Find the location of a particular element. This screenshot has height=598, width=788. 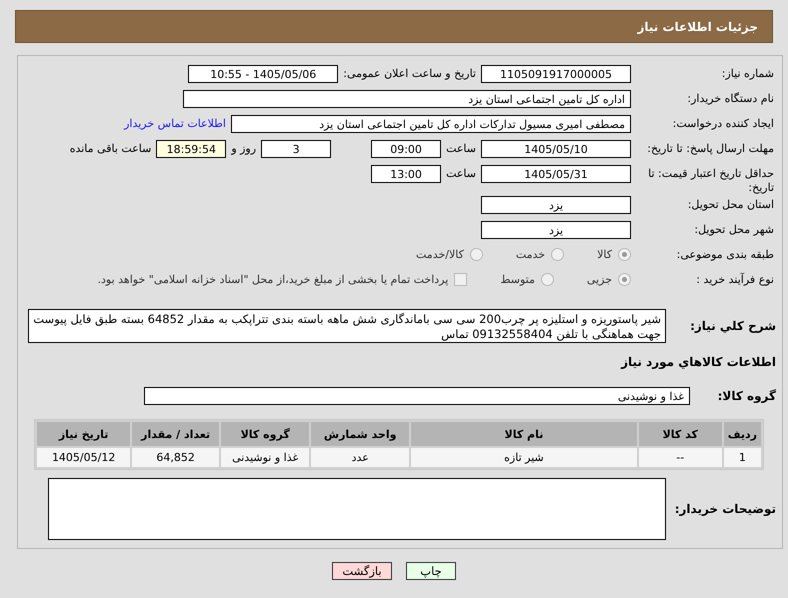

field-label: ایجاد کننده درخواست: is located at coordinates (723, 123).